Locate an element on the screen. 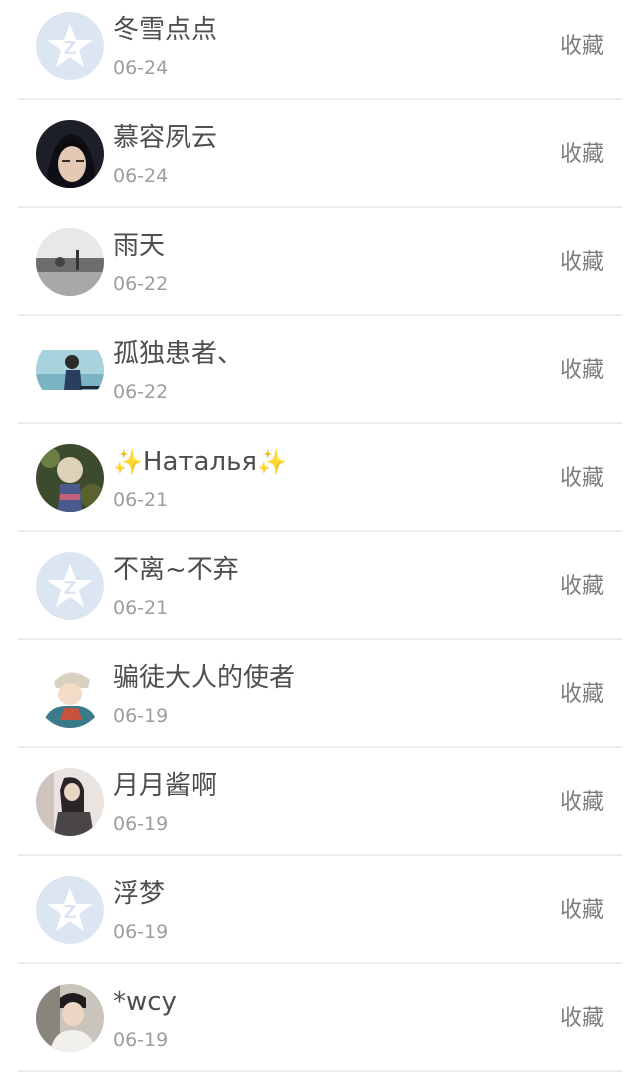 This screenshot has height=1080, width=640. rainy-street-avatar is located at coordinates (70, 262).